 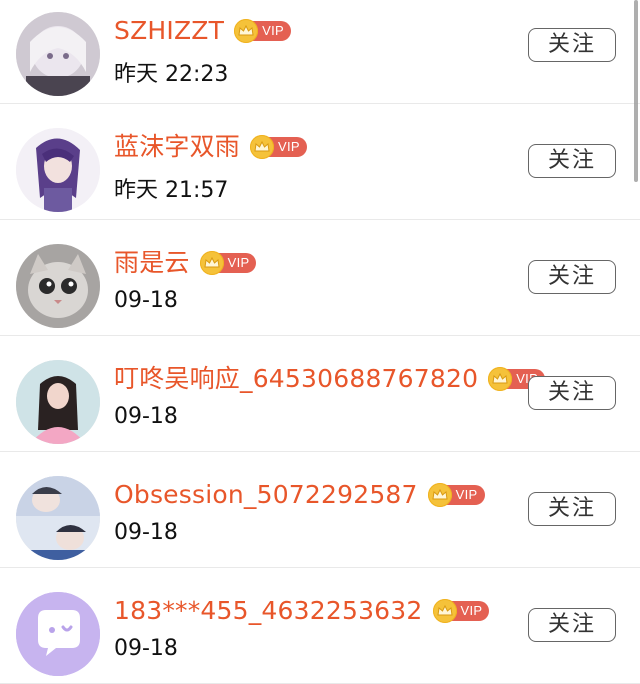 I want to click on girl-photo-avatar-image, so click(x=58, y=402).